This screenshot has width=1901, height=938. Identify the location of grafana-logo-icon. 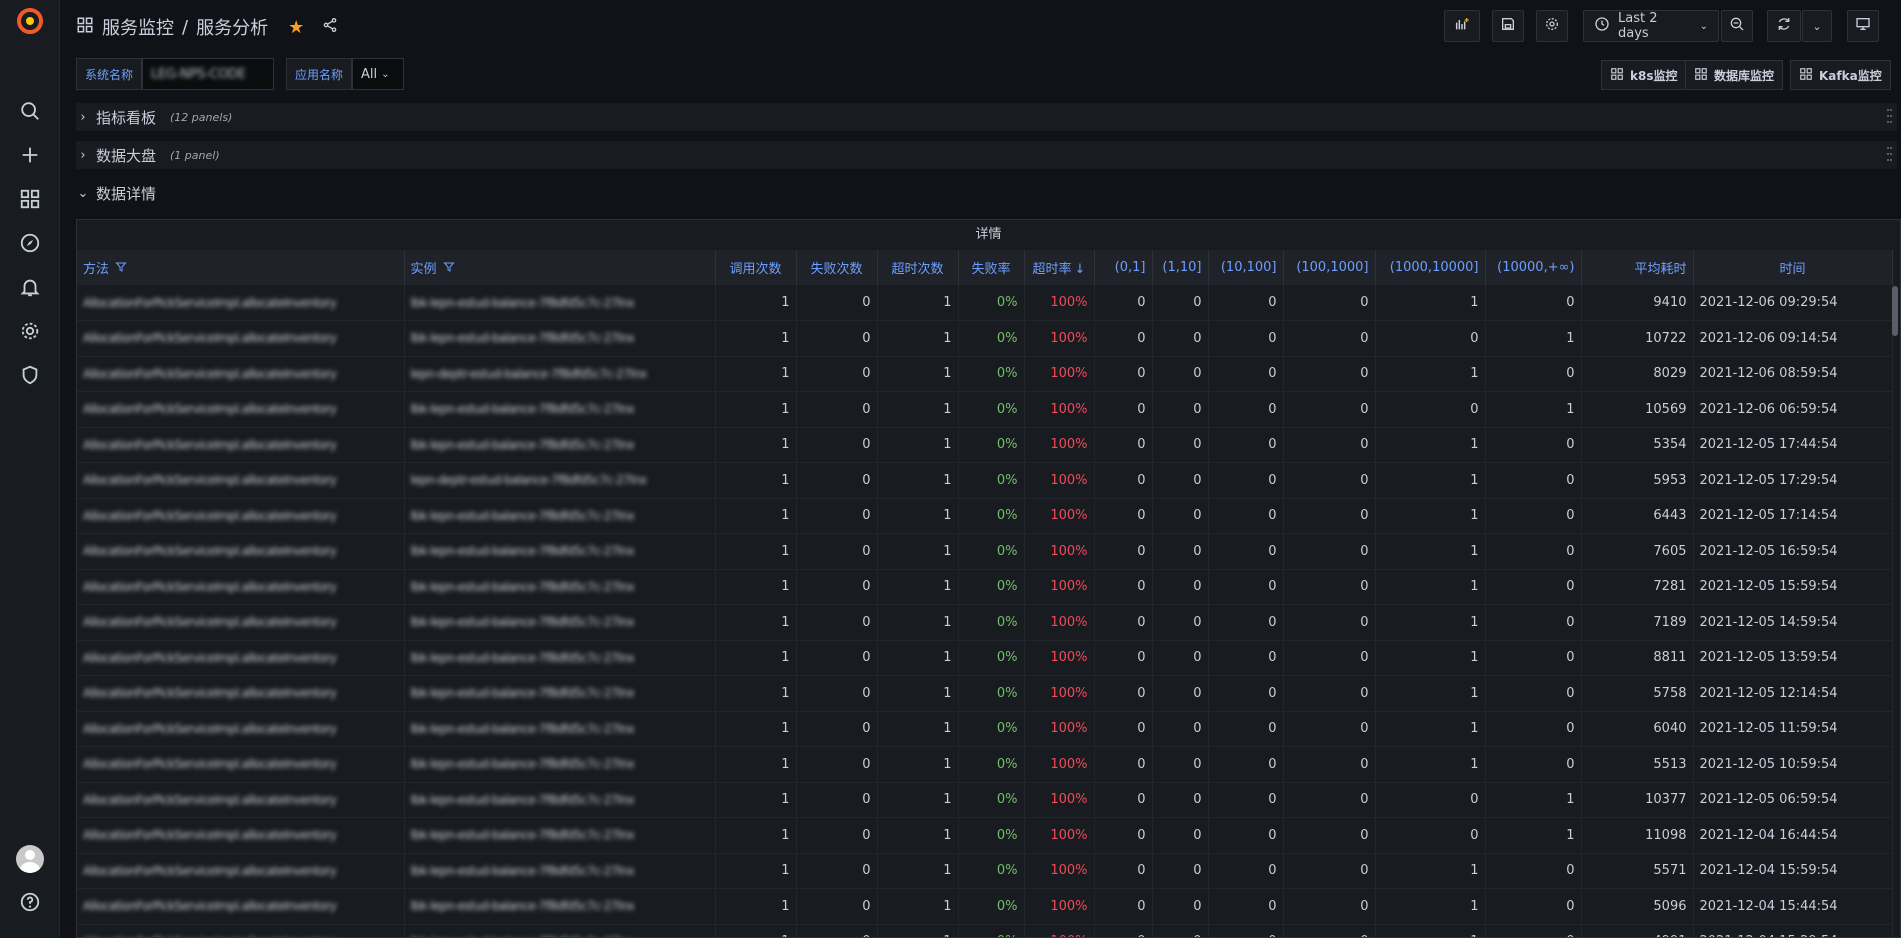
(30, 21).